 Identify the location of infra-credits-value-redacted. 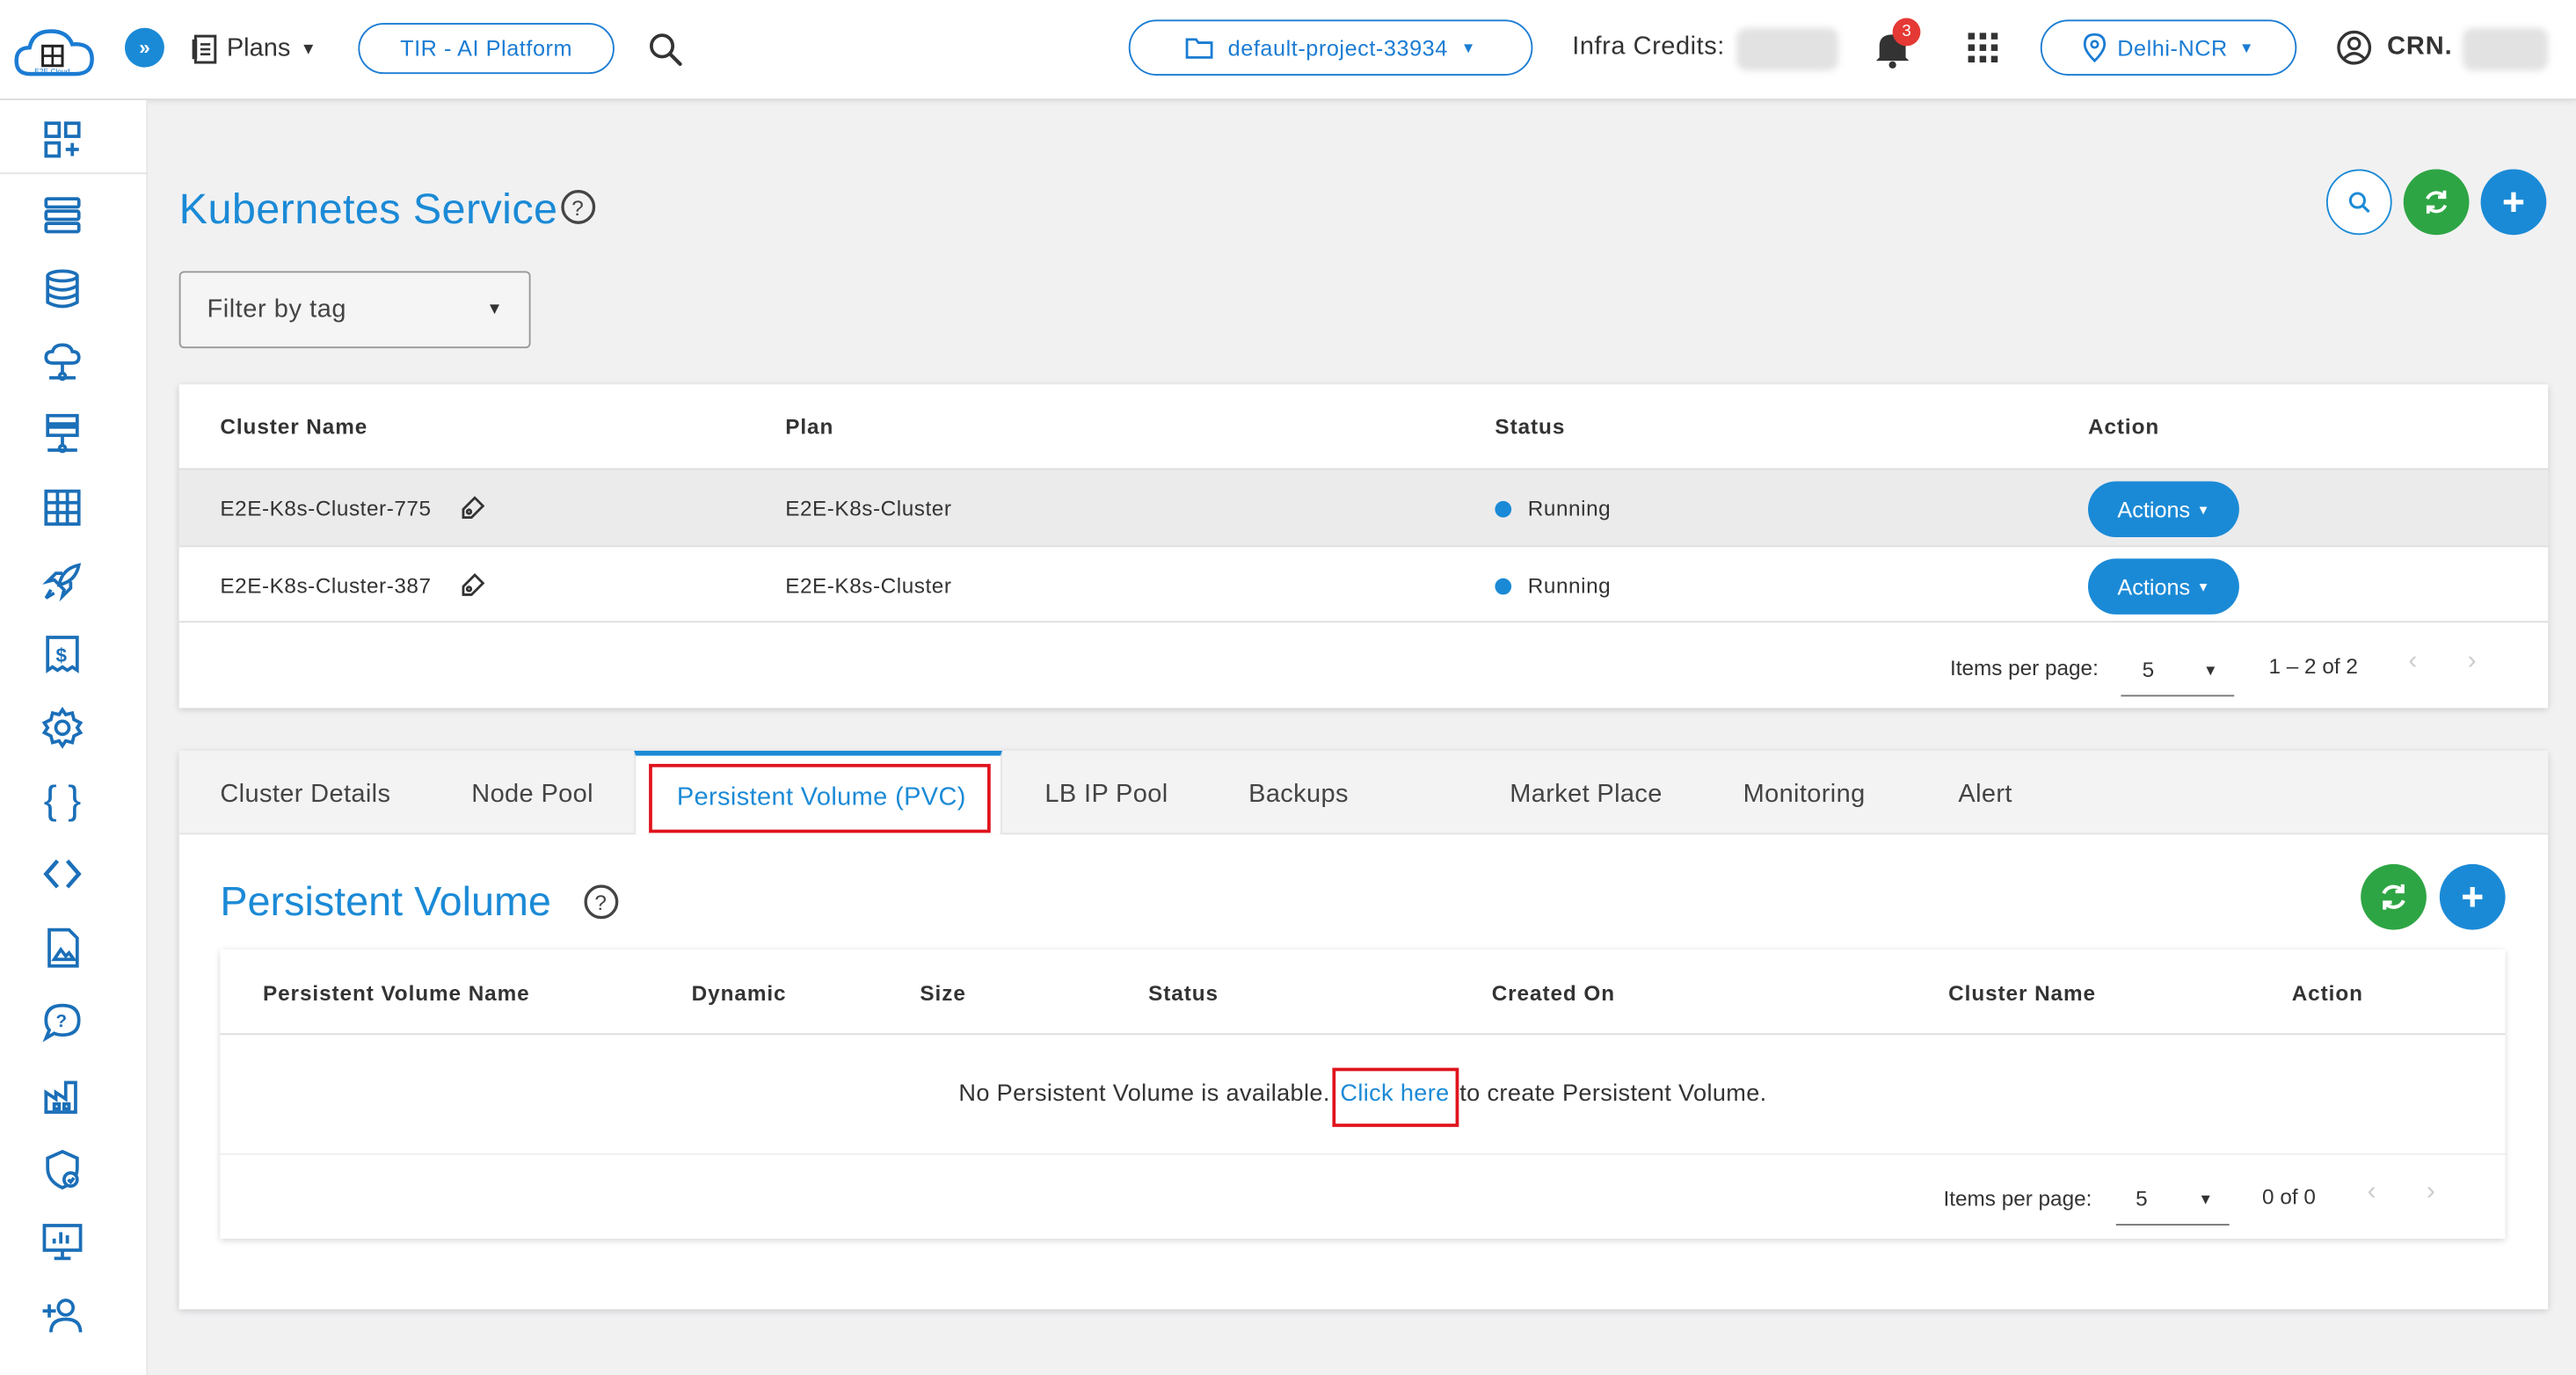
(1787, 49).